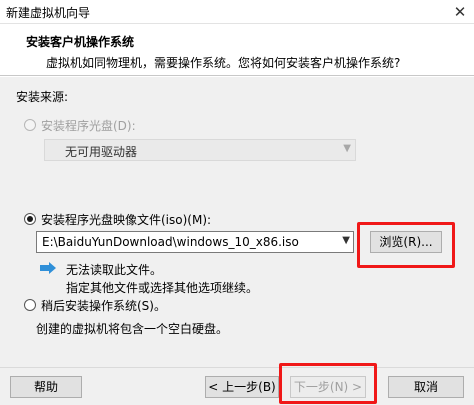 The width and height of the screenshot is (474, 405). I want to click on iso-path-value: E:\BaiduYunDownload\windows_10_x86.iso, so click(170, 242).